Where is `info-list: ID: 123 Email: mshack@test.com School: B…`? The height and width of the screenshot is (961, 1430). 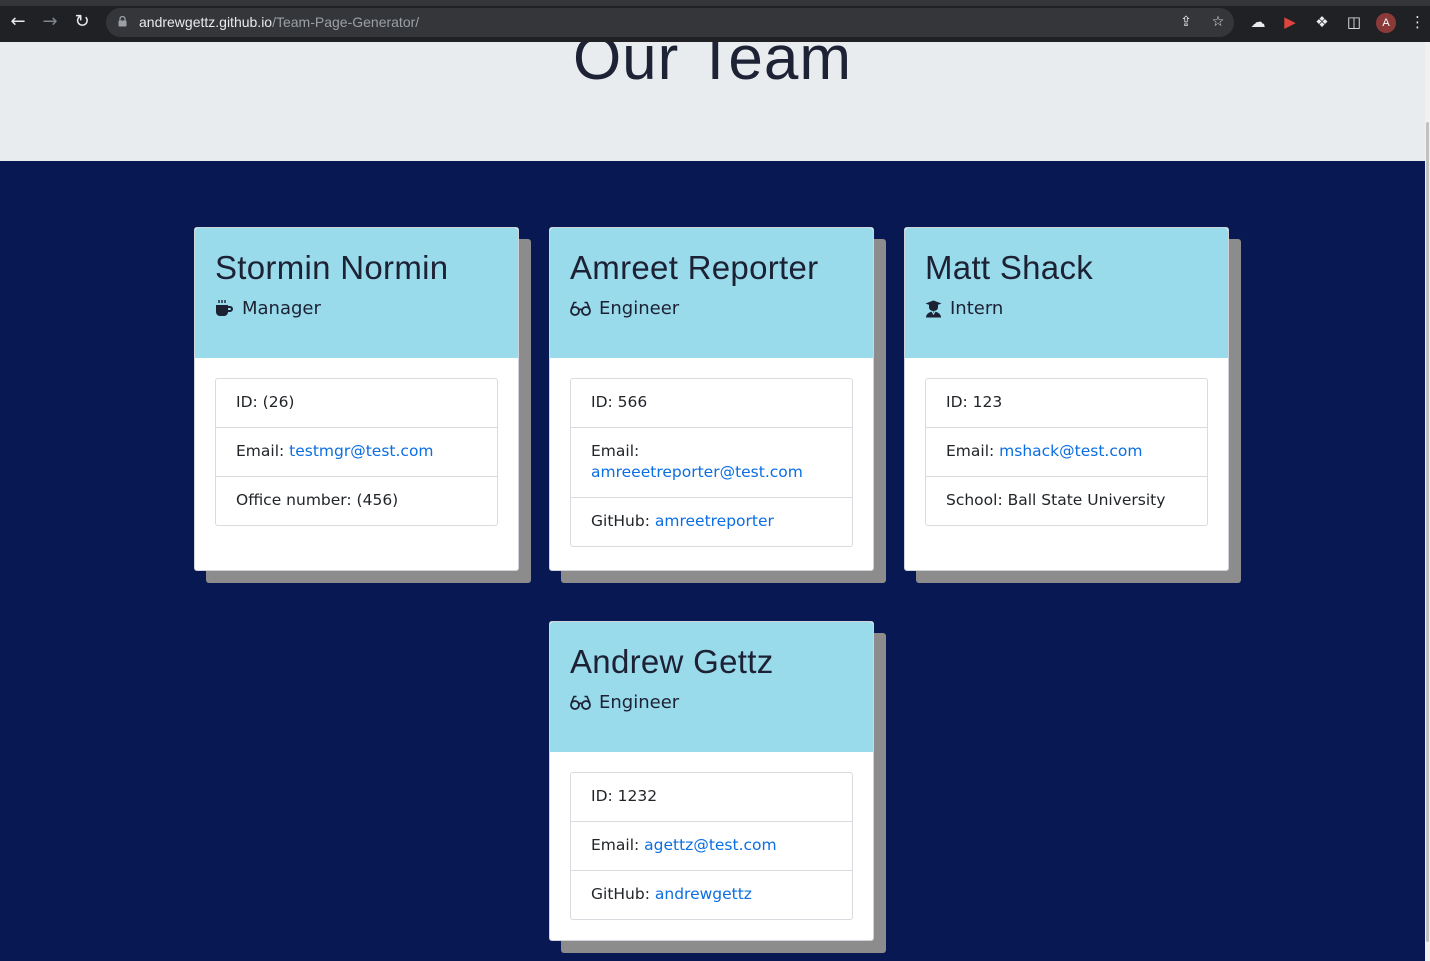 info-list: ID: 123 Email: mshack@test.com School: B… is located at coordinates (1066, 452).